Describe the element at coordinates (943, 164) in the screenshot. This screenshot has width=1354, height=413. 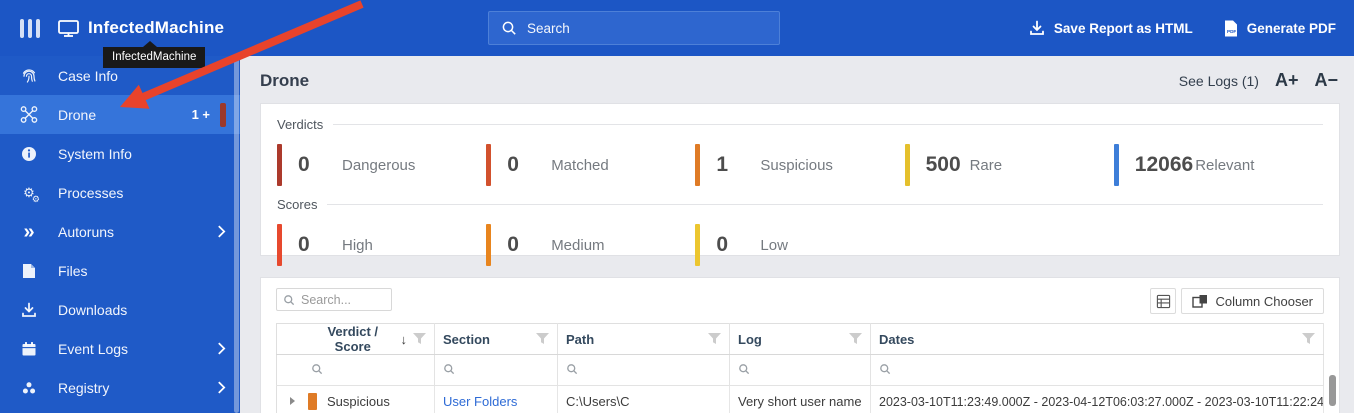
I see `stat-value: 500` at that location.